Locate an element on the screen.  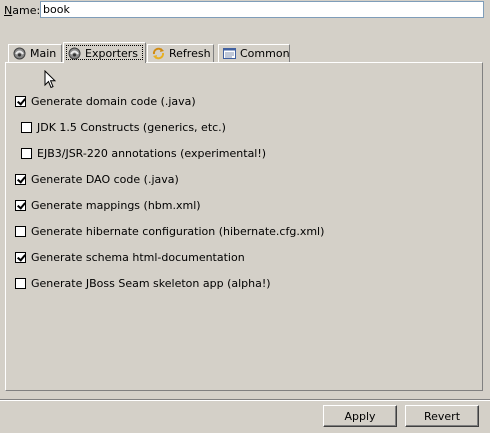
mouse-pointer-icon is located at coordinates (50, 80).